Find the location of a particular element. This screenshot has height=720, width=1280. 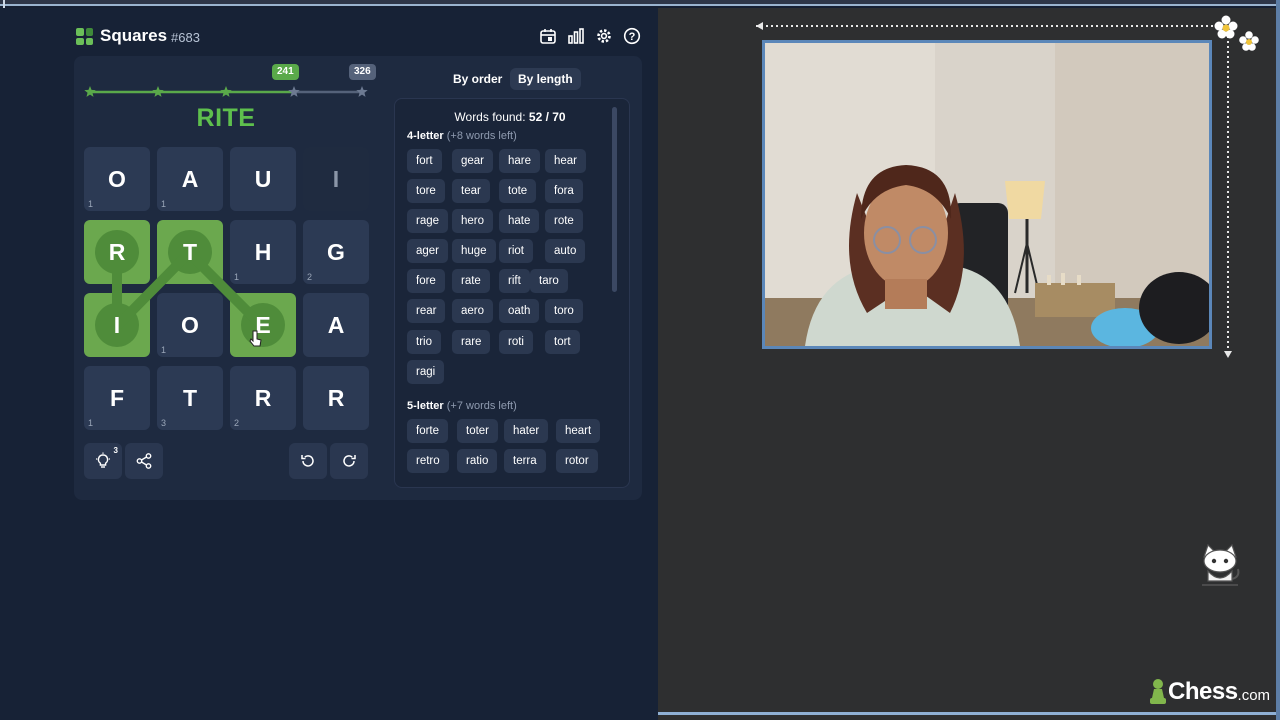

word-chip: ager is located at coordinates (428, 251).